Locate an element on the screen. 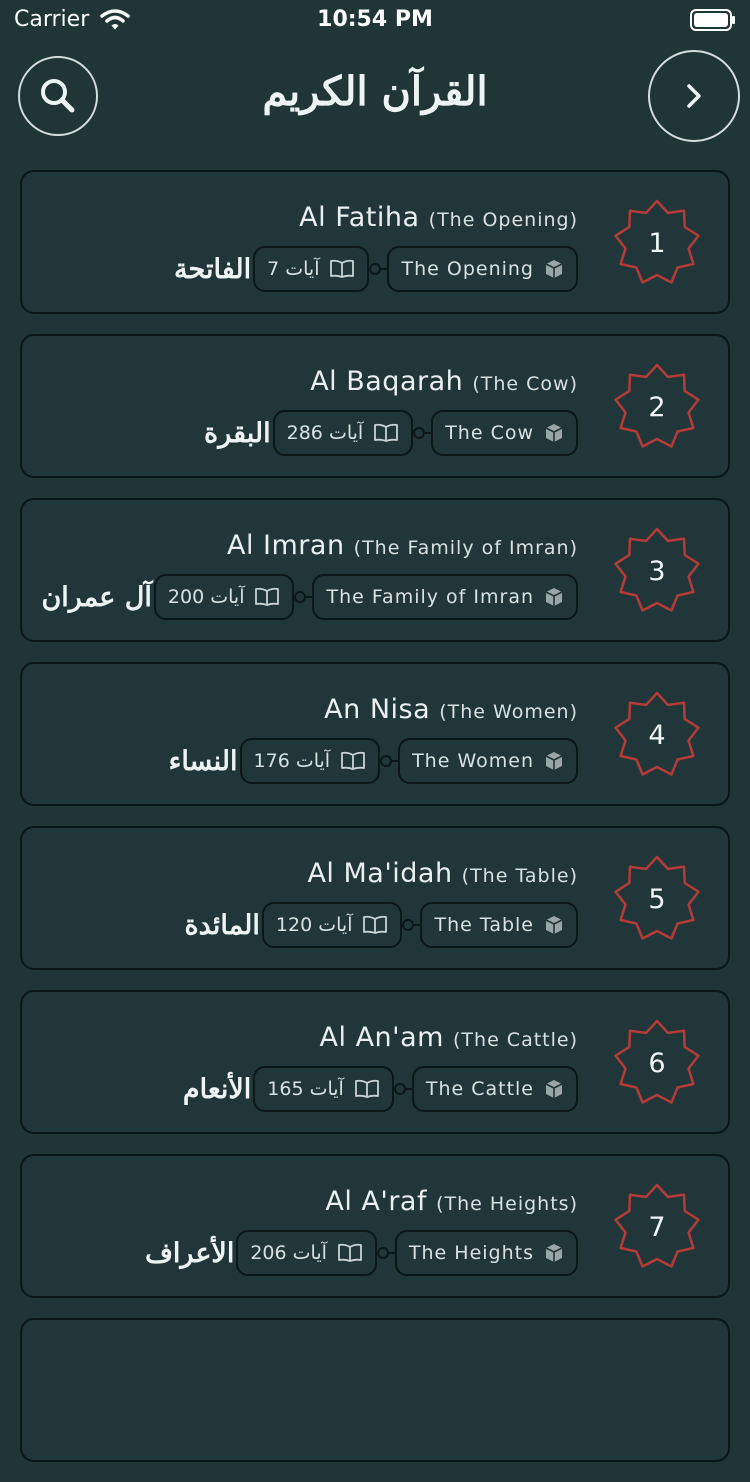  surah-name: Al Ma'idah is located at coordinates (380, 873).